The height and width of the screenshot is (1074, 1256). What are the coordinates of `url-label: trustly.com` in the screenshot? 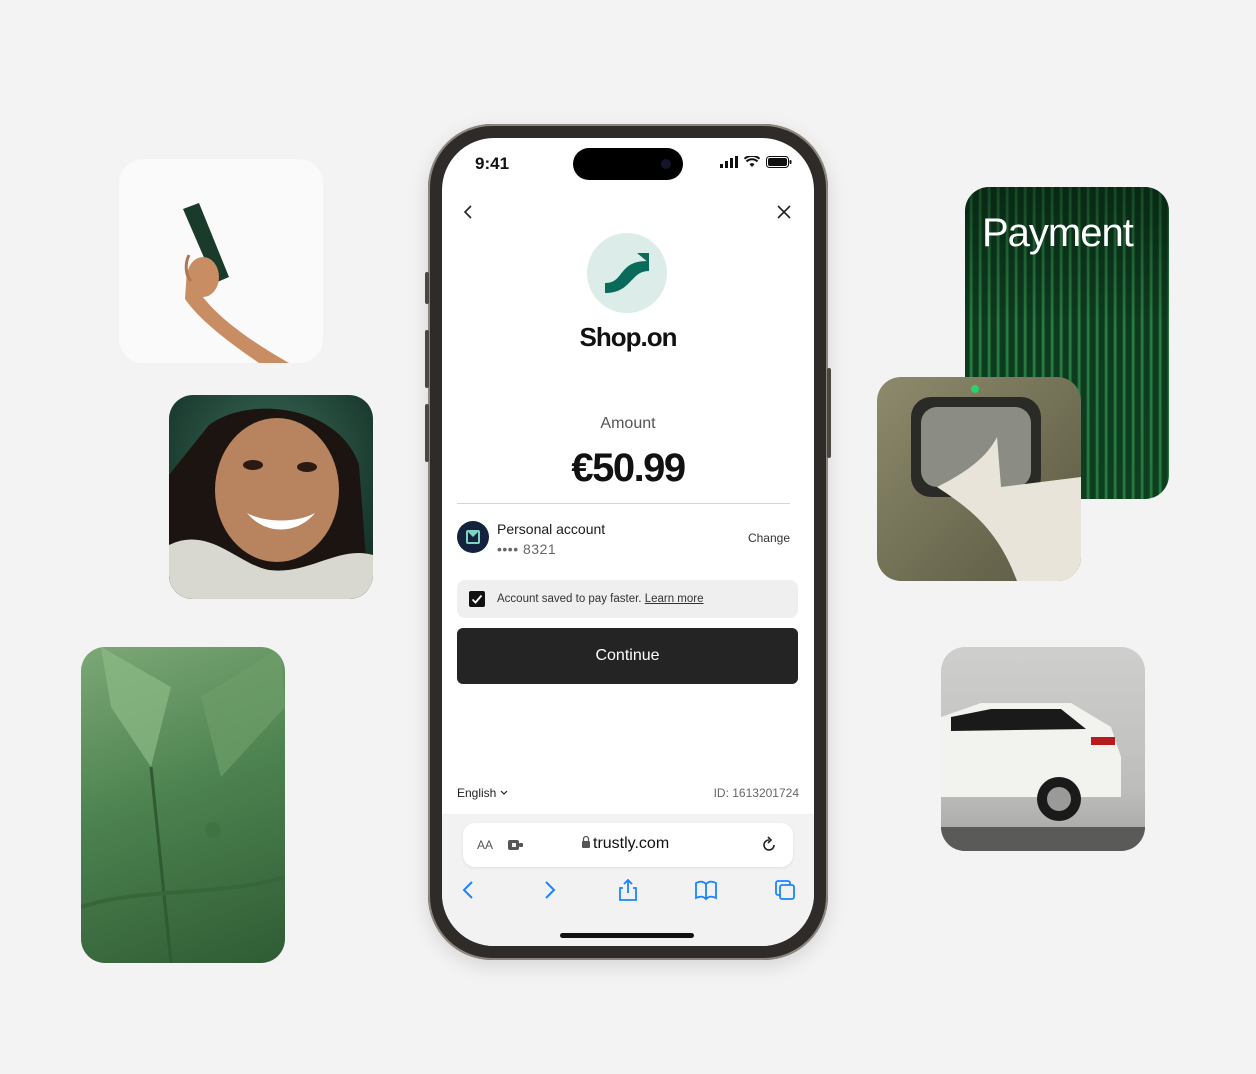 It's located at (631, 843).